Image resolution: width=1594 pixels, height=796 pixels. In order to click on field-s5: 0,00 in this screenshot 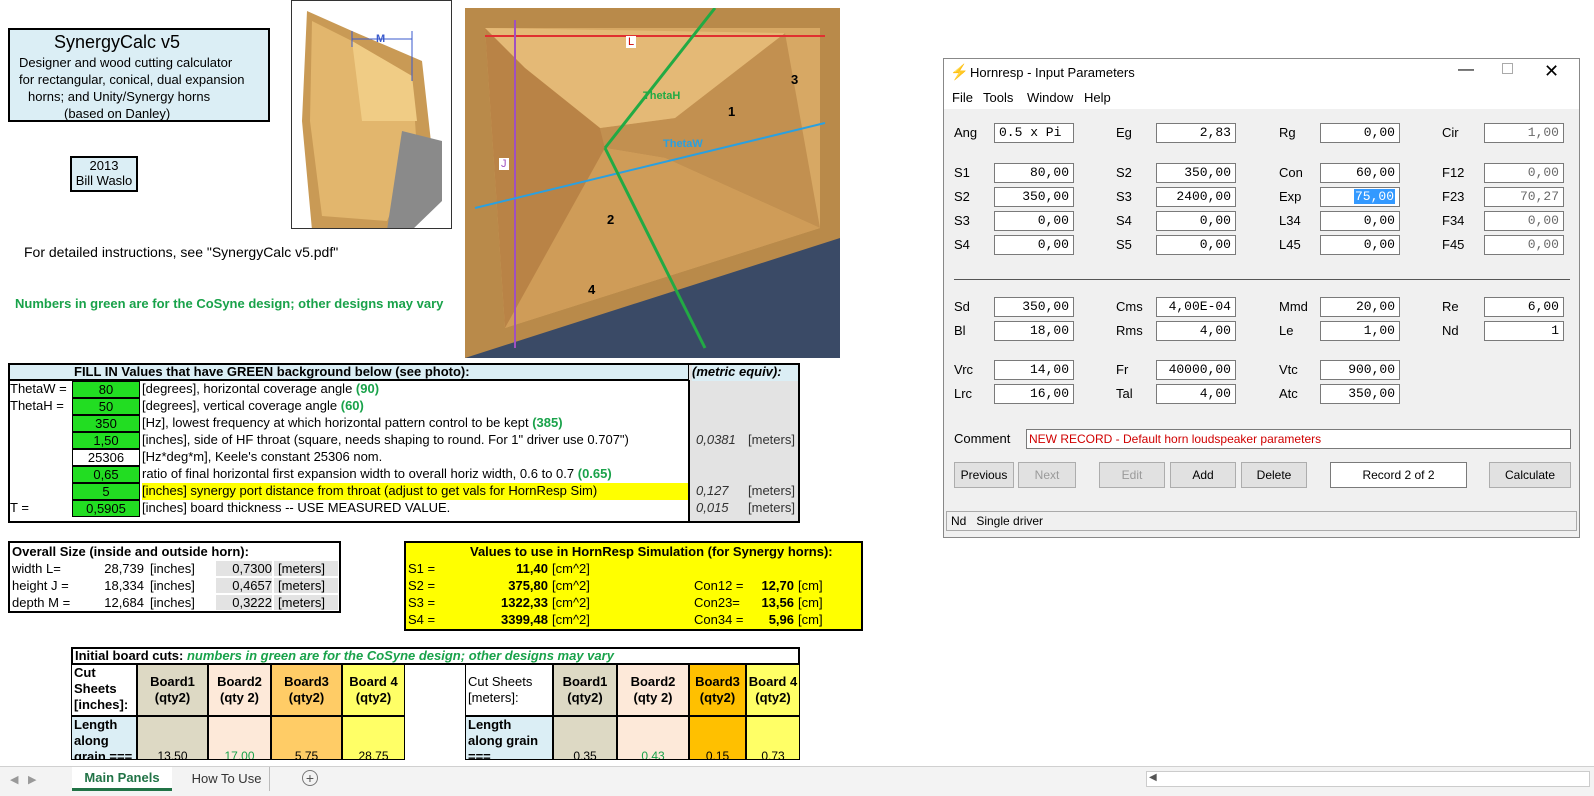, I will do `click(1196, 245)`.